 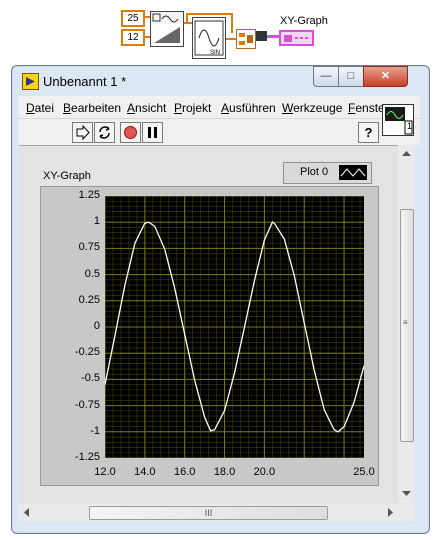 What do you see at coordinates (95, 430) in the screenshot?
I see `y-tick-label: -1` at bounding box center [95, 430].